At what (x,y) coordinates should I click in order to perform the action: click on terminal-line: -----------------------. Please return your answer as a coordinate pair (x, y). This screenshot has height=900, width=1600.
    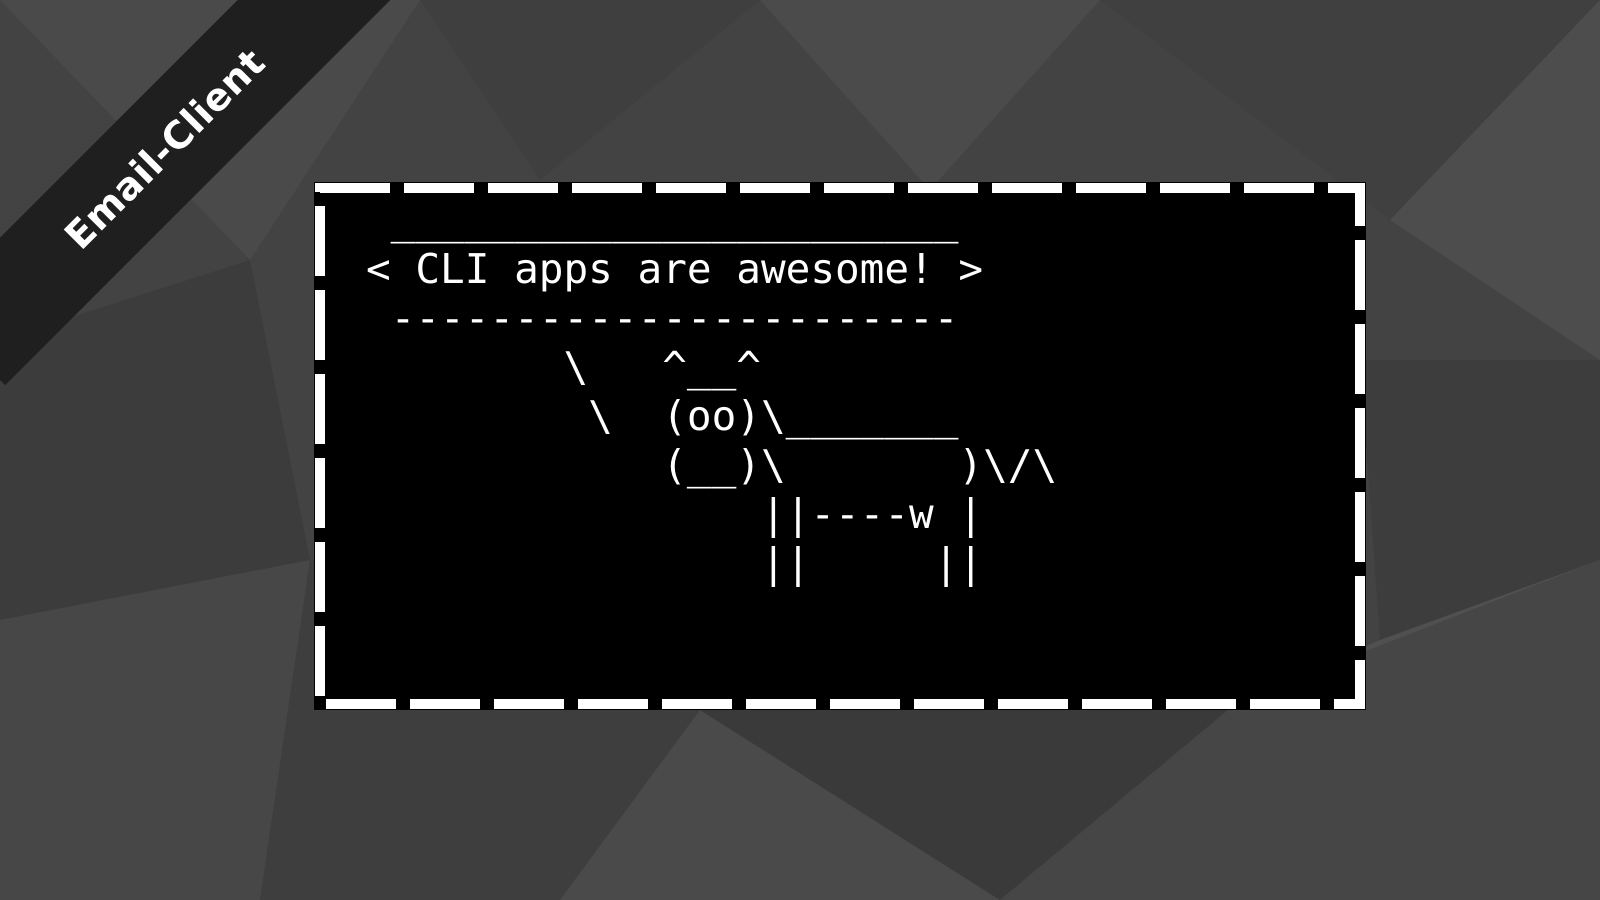
    Looking at the image, I should click on (662, 318).